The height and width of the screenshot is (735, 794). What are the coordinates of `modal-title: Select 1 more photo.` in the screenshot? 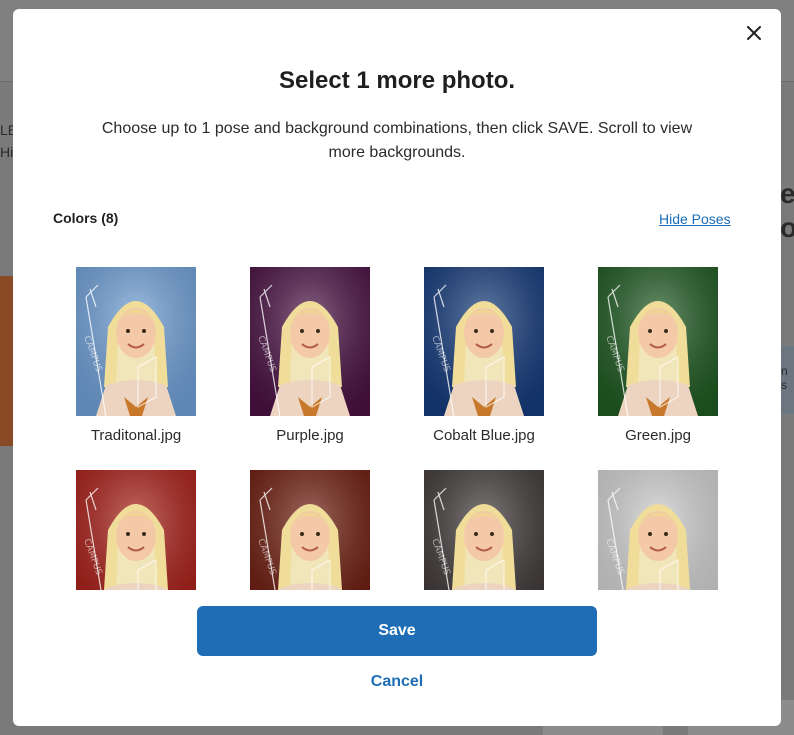 It's located at (397, 80).